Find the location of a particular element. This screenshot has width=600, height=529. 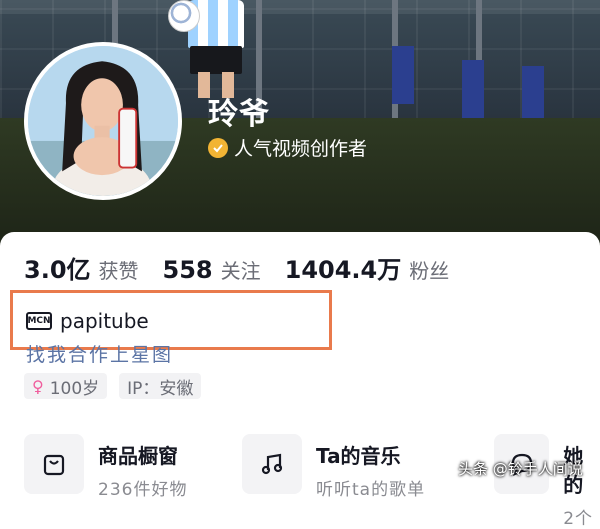

shortcut-her: 她的 2个 is located at coordinates (547, 481).